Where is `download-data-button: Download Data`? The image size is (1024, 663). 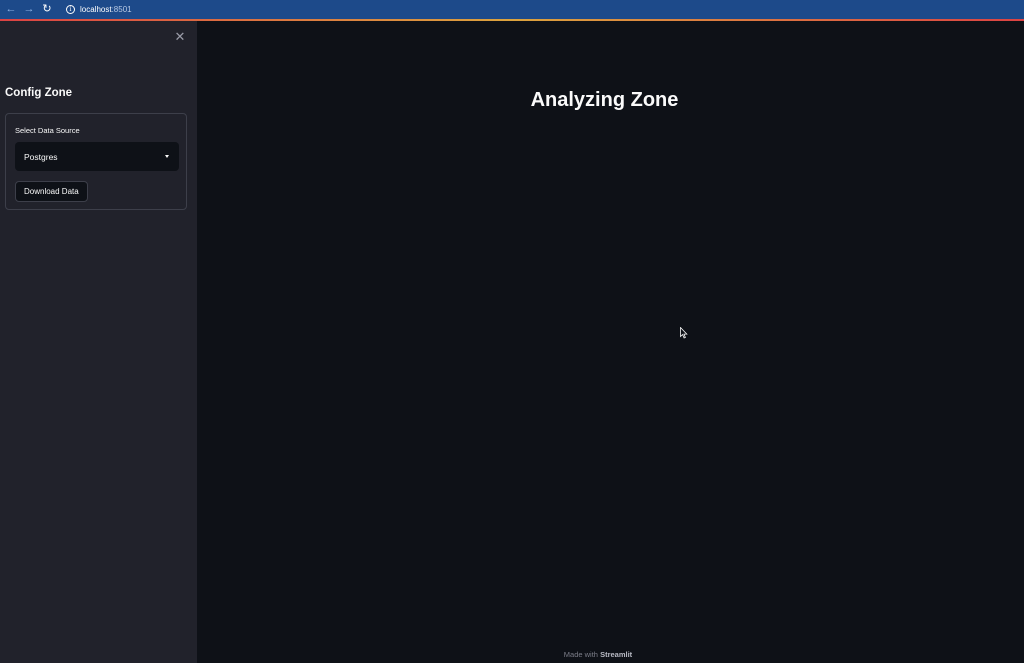 download-data-button: Download Data is located at coordinates (51, 191).